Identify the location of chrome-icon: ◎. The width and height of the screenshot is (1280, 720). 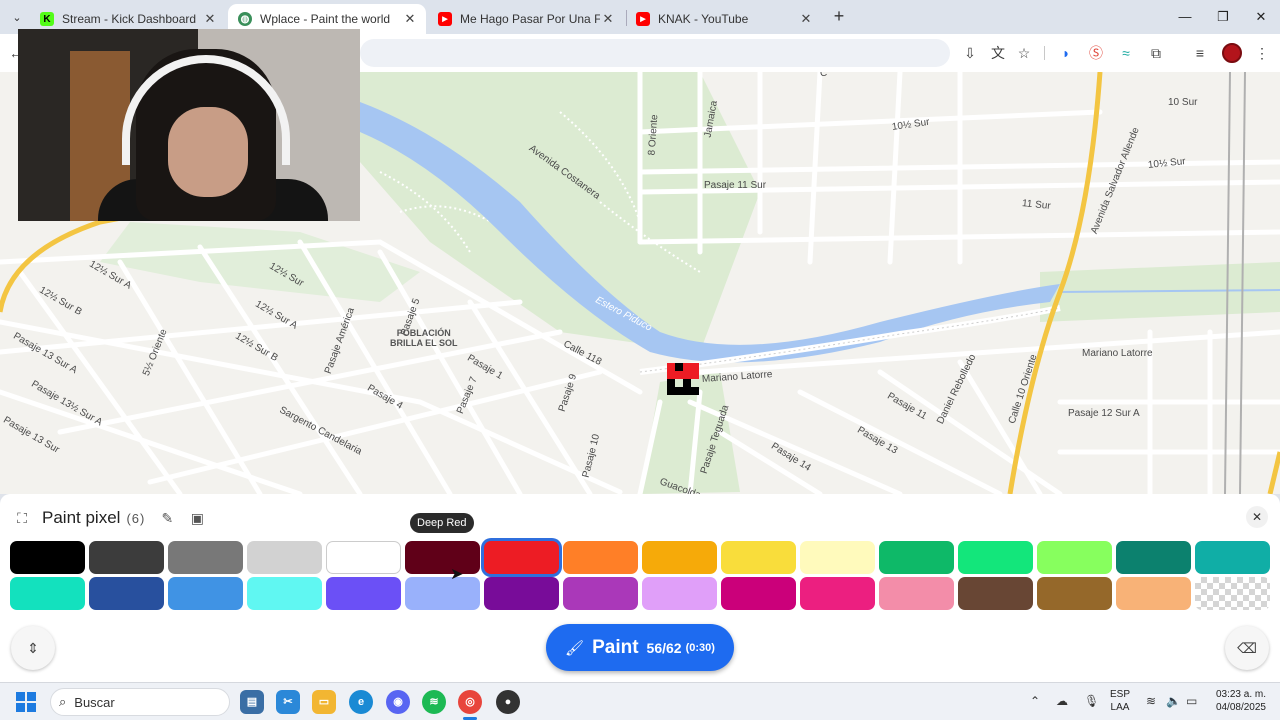
(470, 702).